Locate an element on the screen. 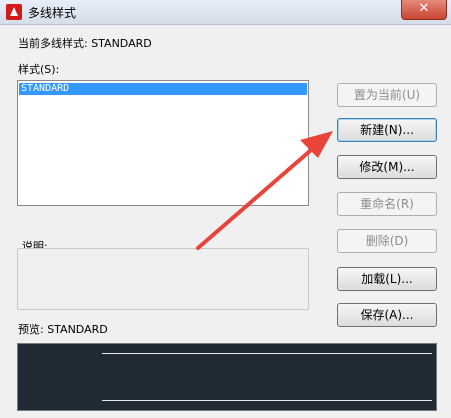 This screenshot has width=451, height=418. annotation-arrow is located at coordinates (264, 190).